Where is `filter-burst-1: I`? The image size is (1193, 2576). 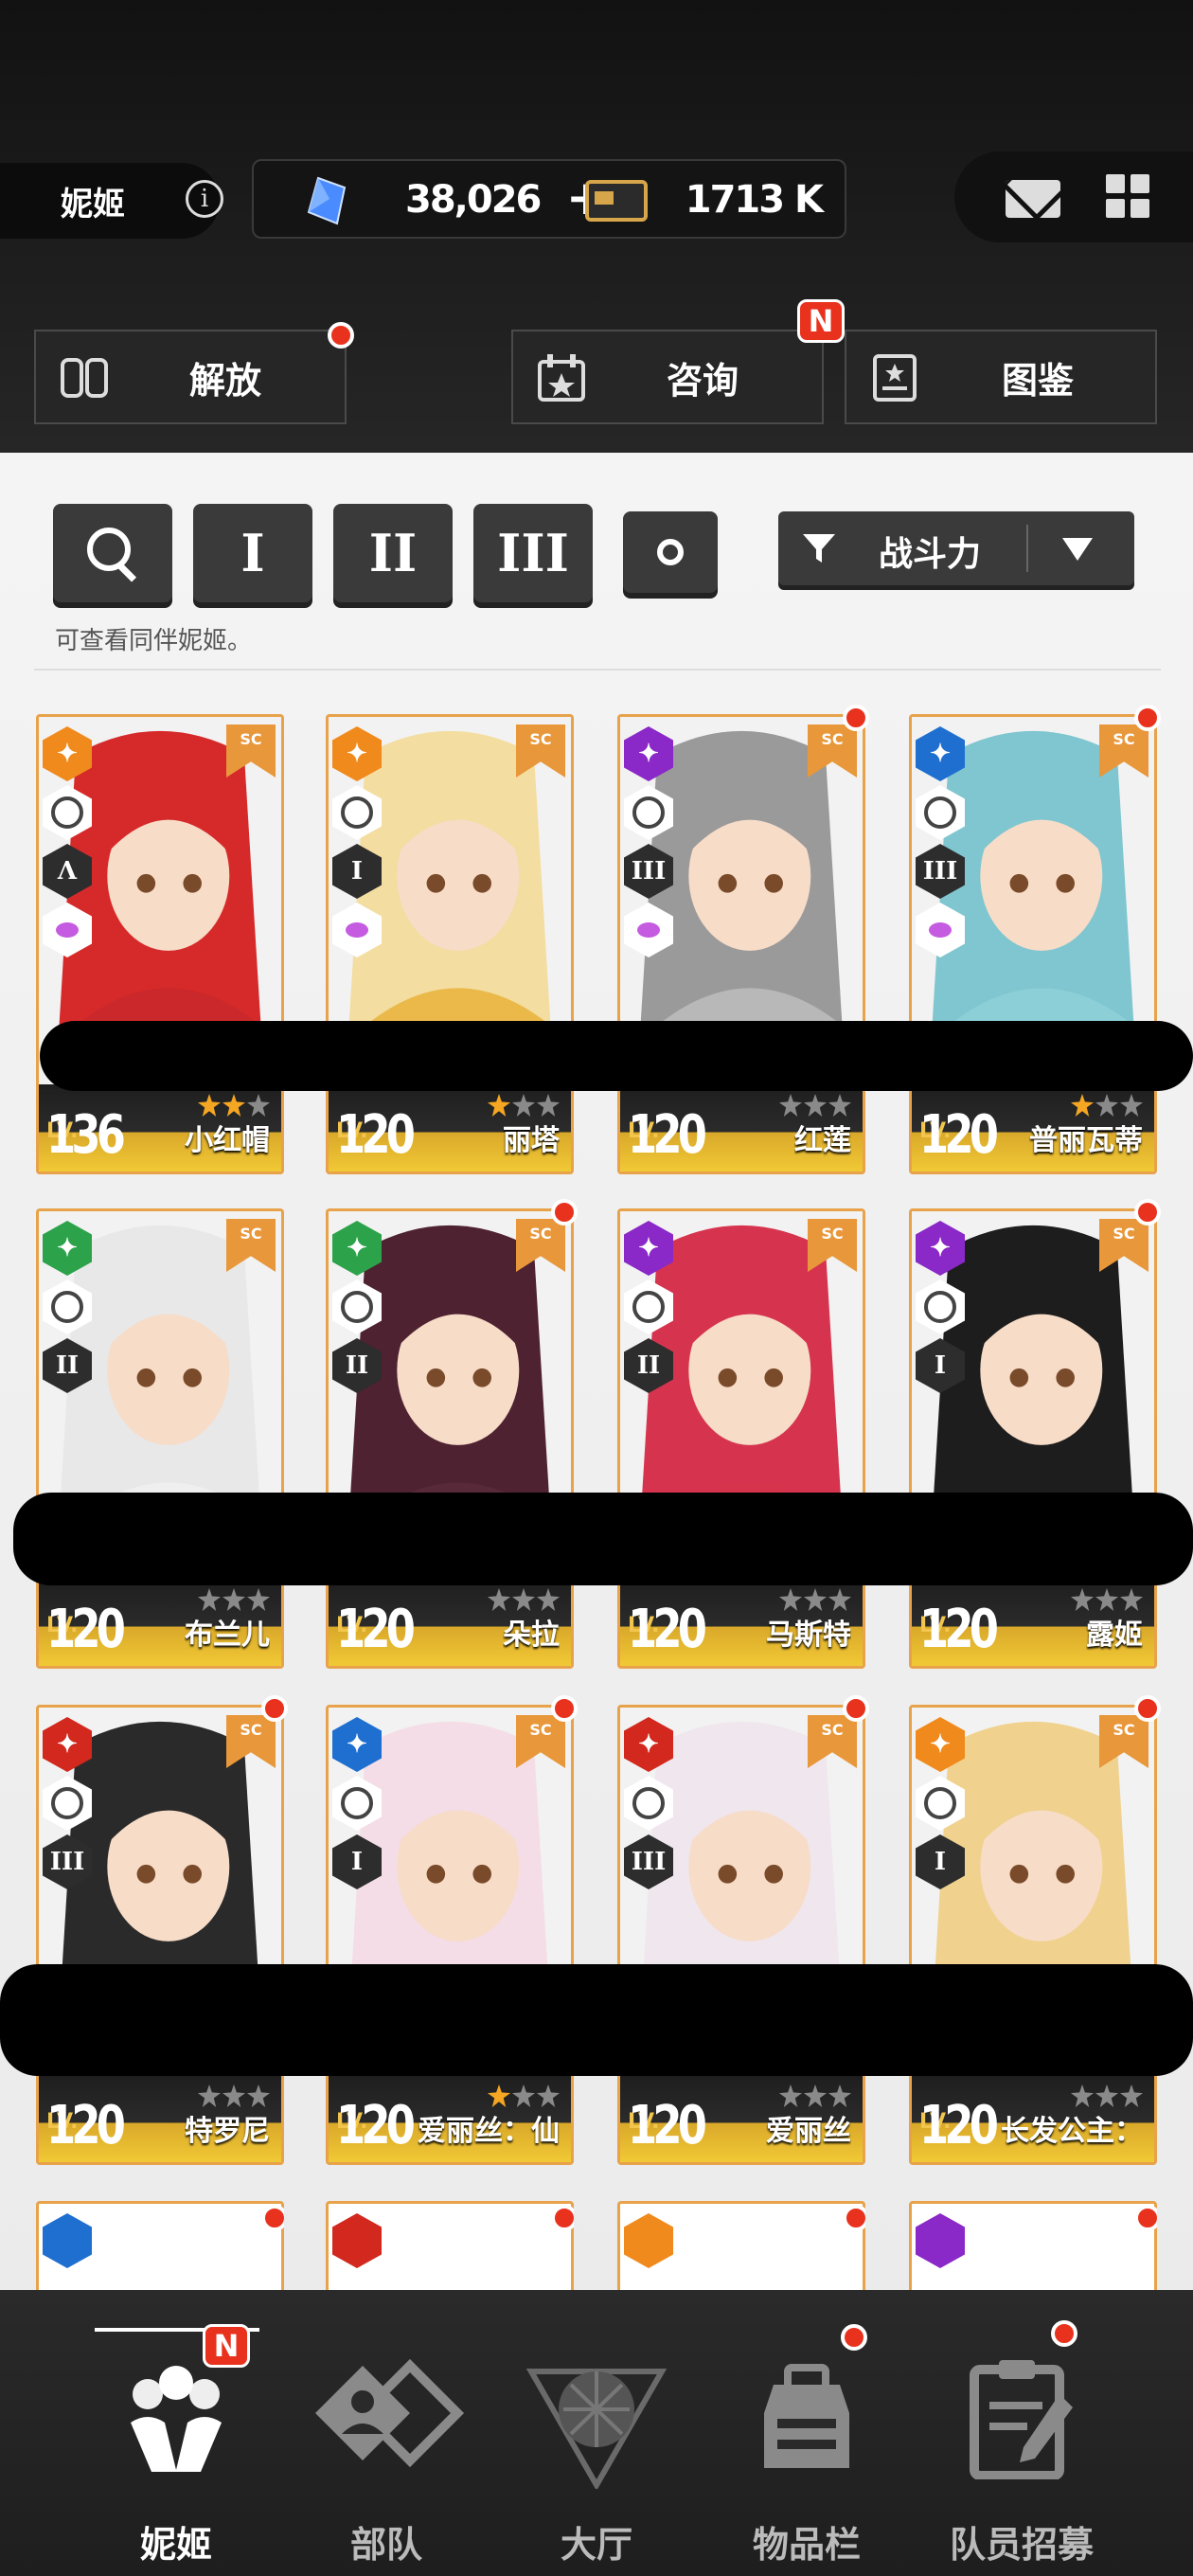 filter-burst-1: I is located at coordinates (252, 553).